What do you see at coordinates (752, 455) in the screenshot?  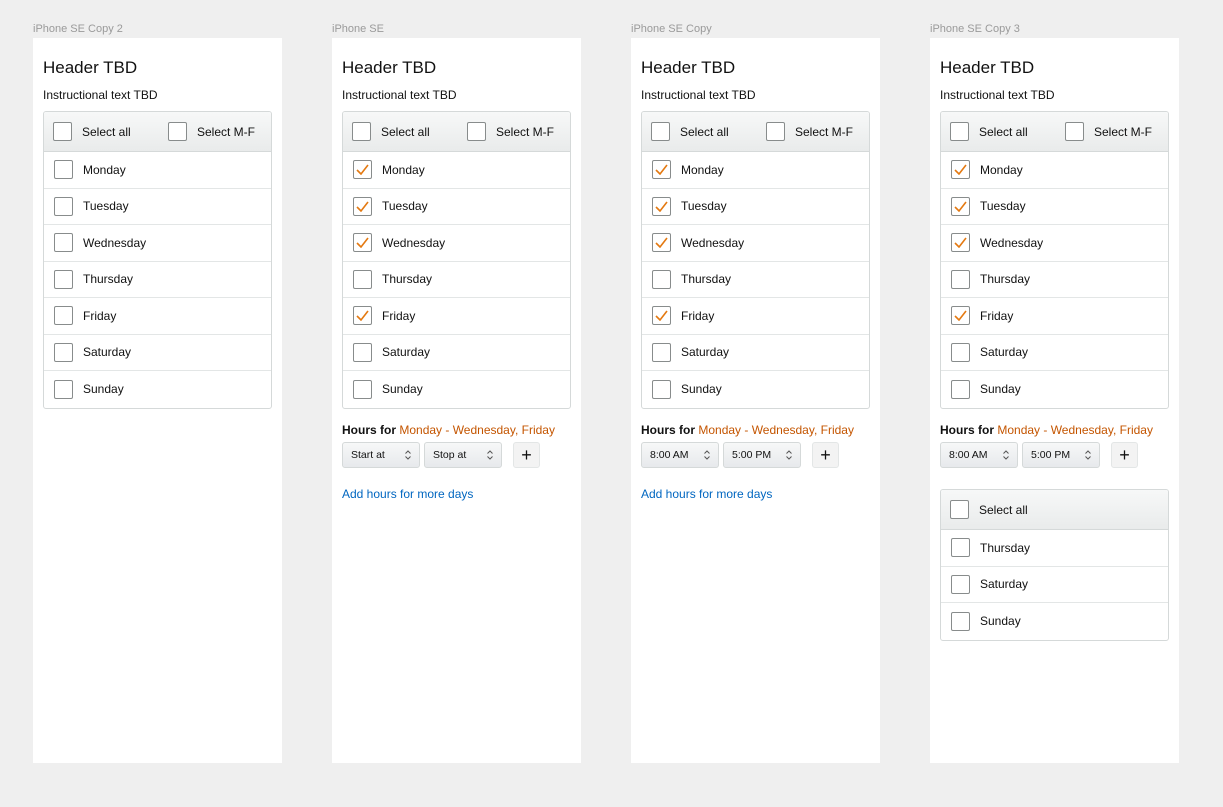 I see `stop-time-value: 5:00 PM` at bounding box center [752, 455].